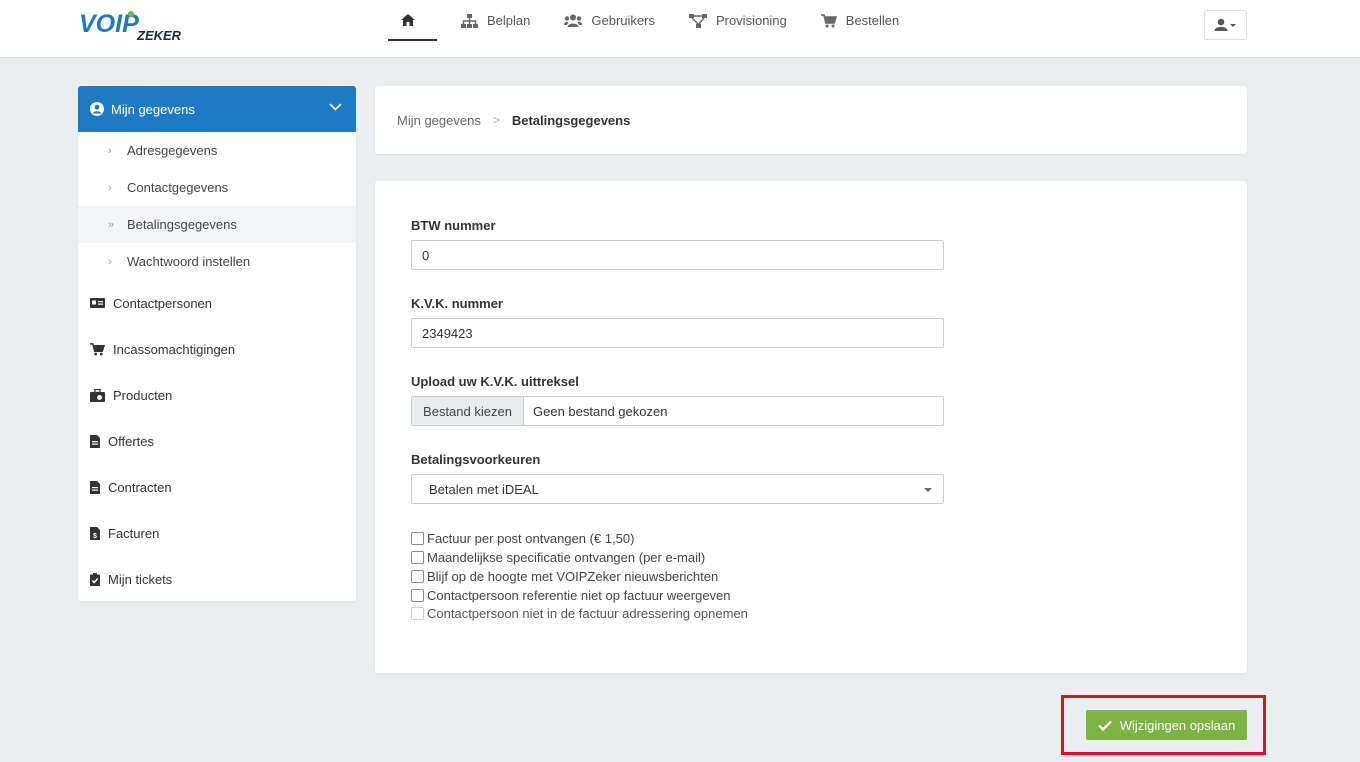 The height and width of the screenshot is (762, 1360). I want to click on svg-text: ZEKER, so click(159, 35).